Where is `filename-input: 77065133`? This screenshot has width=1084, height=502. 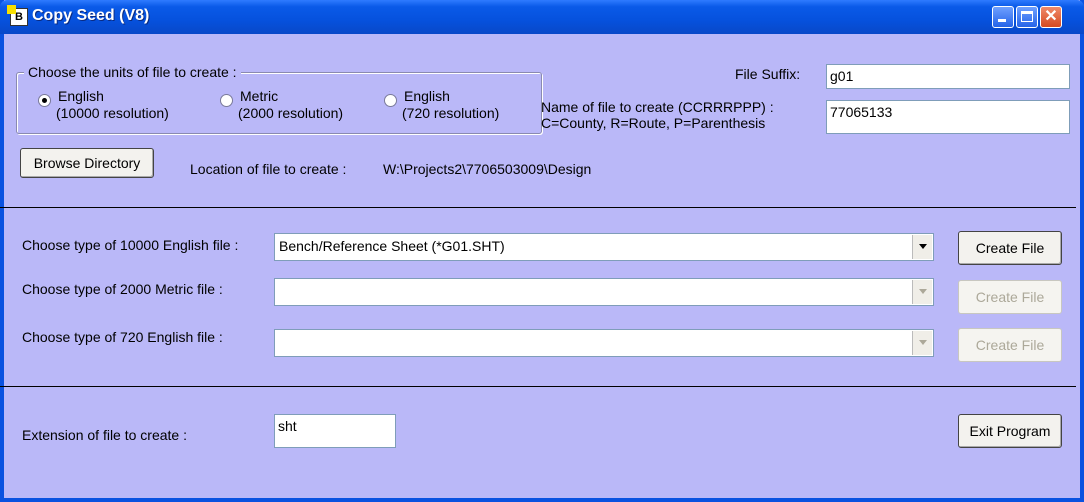
filename-input: 77065133 is located at coordinates (948, 117).